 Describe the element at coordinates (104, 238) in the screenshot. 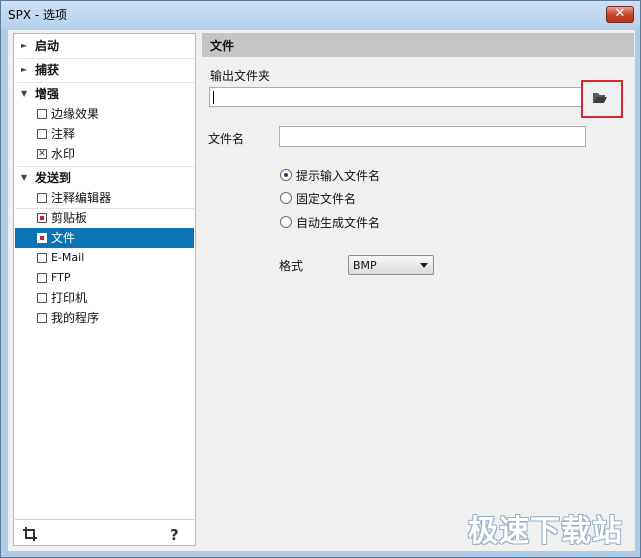

I see `tree-item-file: 文件` at that location.